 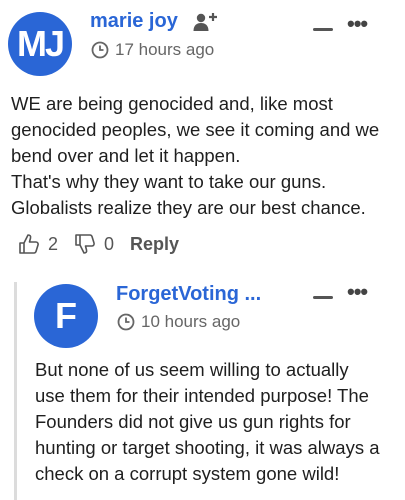 I want to click on collapse-button, so click(x=323, y=29).